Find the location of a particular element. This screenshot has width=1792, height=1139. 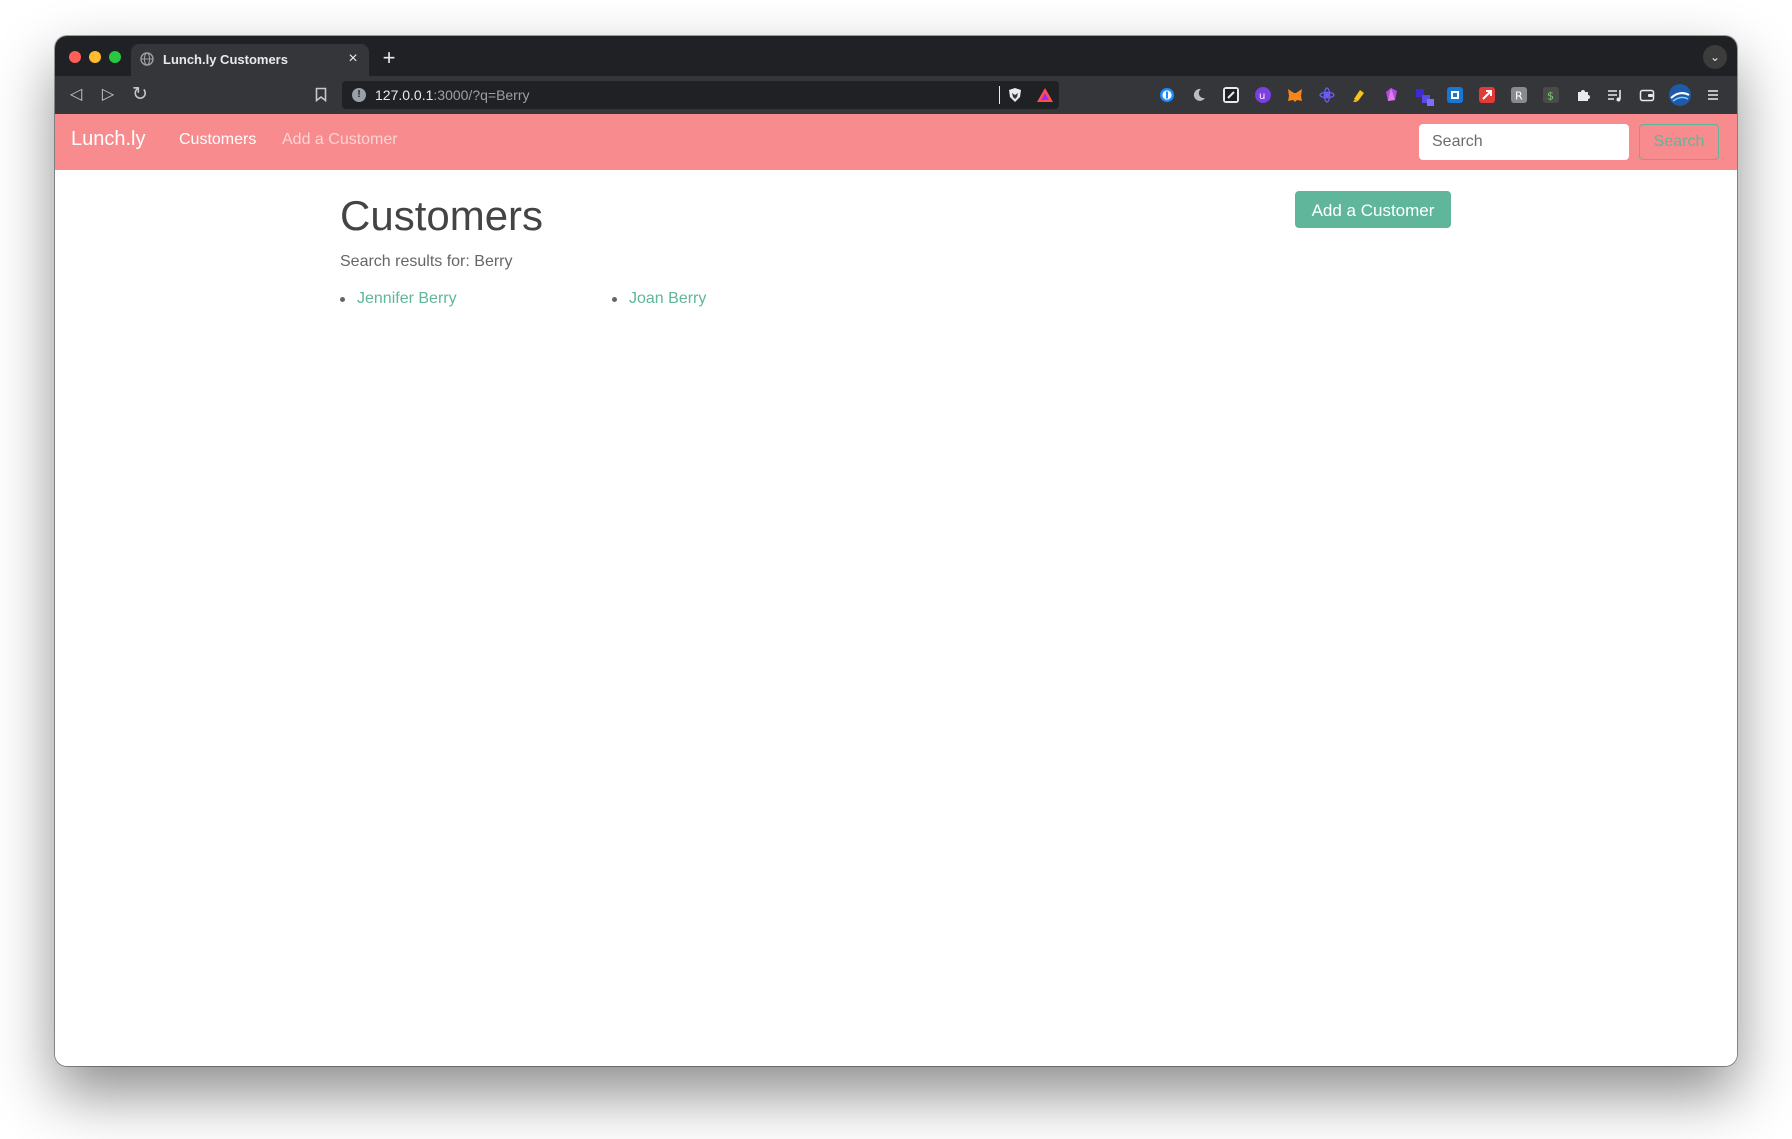

svg-text: u is located at coordinates (1262, 96).